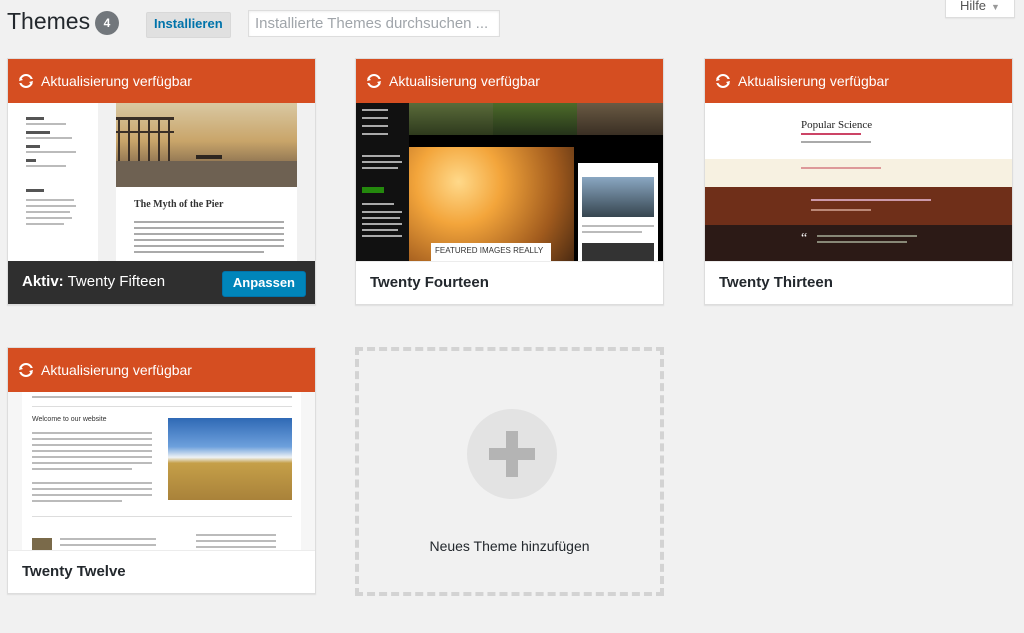  I want to click on theme-screenshot: Welcome to our website, so click(161, 472).